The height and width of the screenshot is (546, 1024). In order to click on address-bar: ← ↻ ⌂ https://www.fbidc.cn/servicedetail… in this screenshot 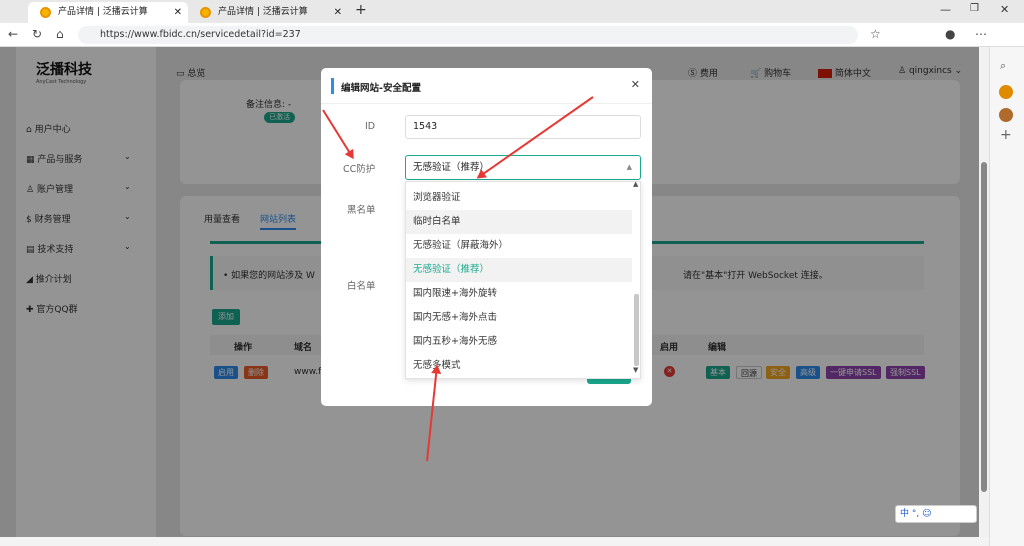, I will do `click(512, 35)`.